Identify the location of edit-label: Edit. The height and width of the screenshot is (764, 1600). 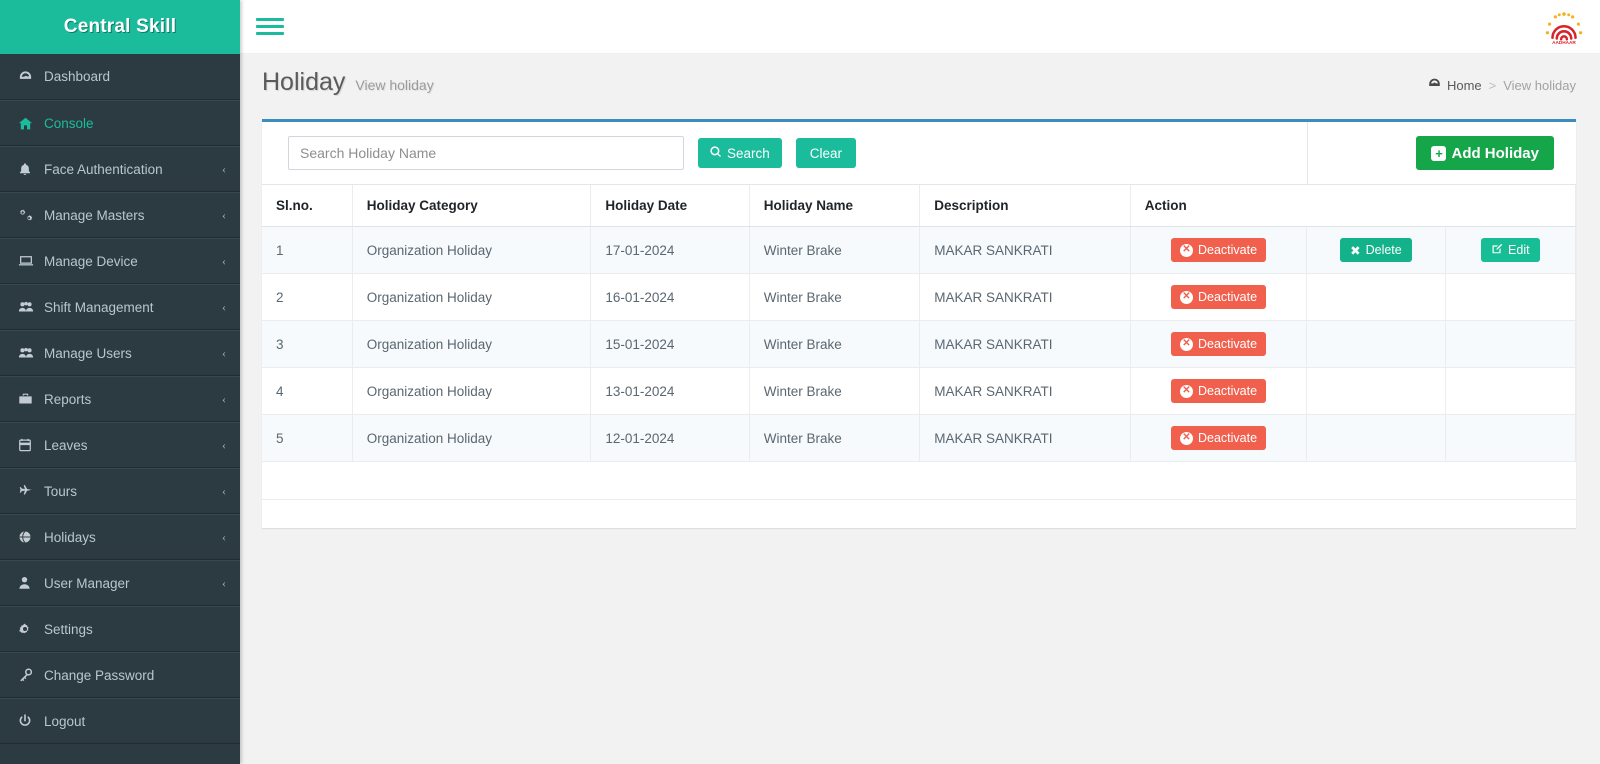
(1519, 250).